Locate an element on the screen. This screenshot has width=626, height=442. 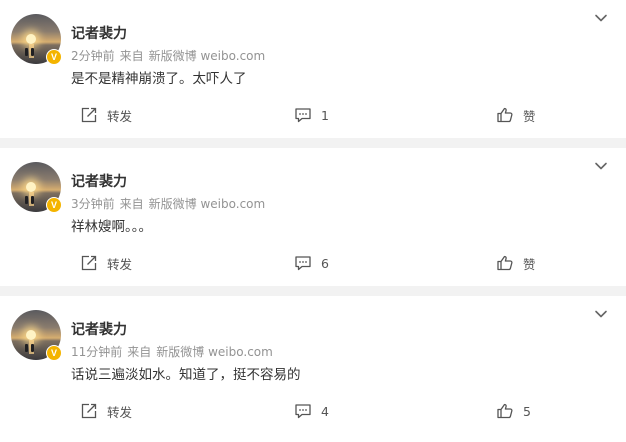
post-meta: 11分钟前 来自 新版微博 weibo.com is located at coordinates (174, 351).